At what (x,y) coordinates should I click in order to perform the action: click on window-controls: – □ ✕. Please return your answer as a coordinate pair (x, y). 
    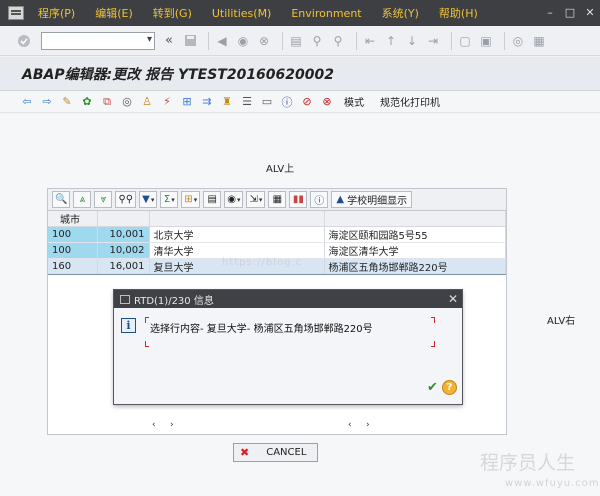
    Looking at the image, I should click on (570, 13).